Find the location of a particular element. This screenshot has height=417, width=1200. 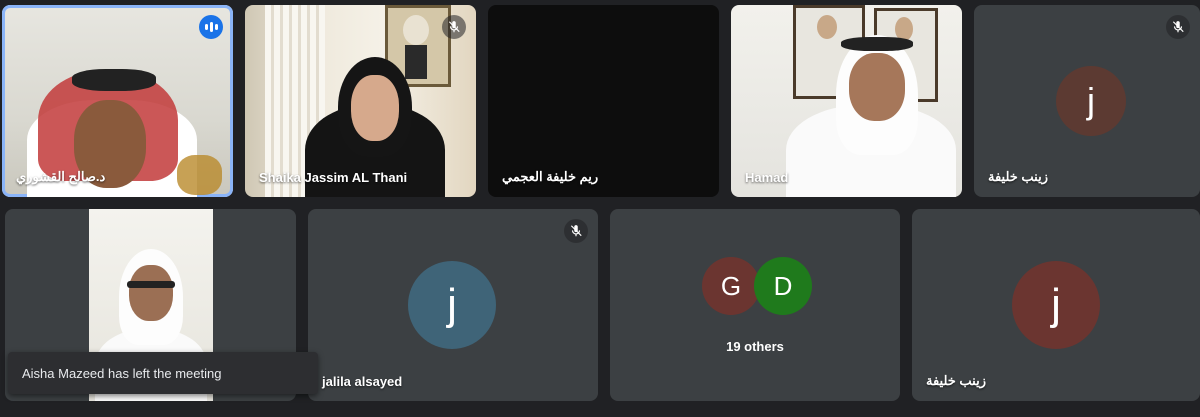

participant-tile-2: Shaika Jassim AL Thani is located at coordinates (360, 101).